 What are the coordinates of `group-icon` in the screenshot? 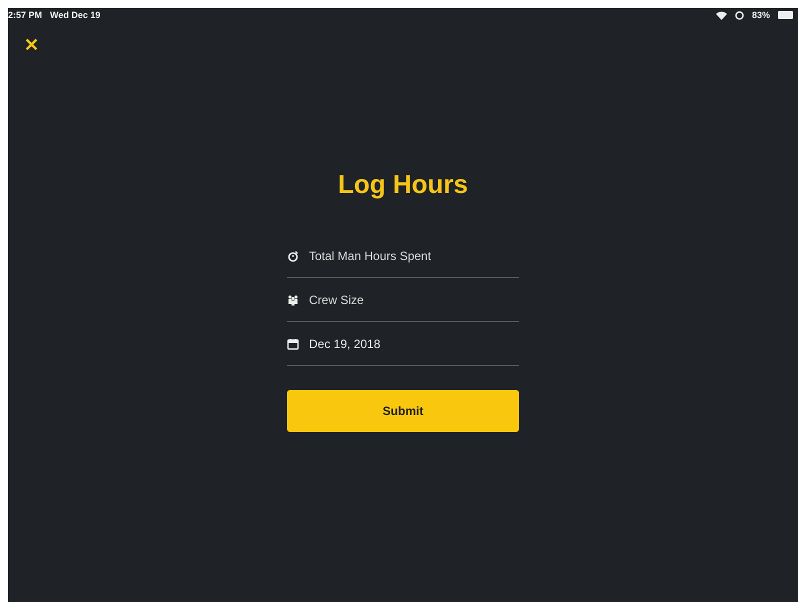 It's located at (293, 300).